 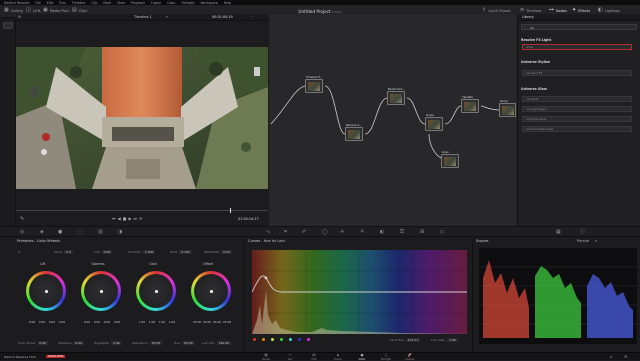 What do you see at coordinates (308, 339) in the screenshot?
I see `magenta-dot-icon` at bounding box center [308, 339].